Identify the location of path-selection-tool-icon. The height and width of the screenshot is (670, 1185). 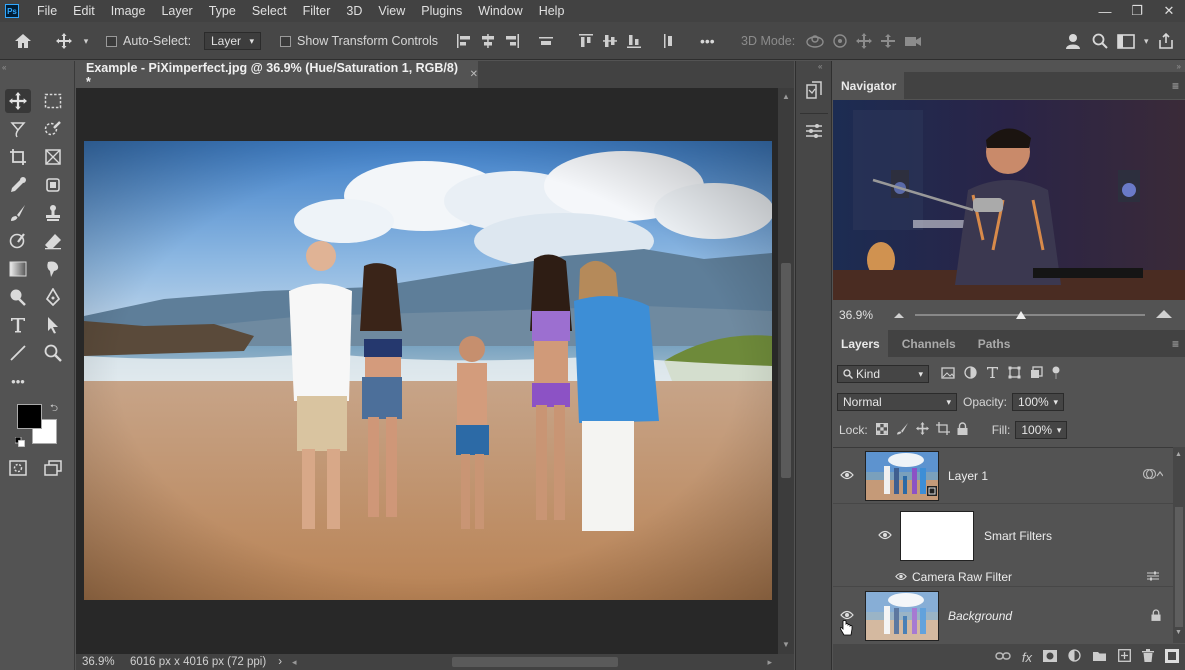
(53, 325).